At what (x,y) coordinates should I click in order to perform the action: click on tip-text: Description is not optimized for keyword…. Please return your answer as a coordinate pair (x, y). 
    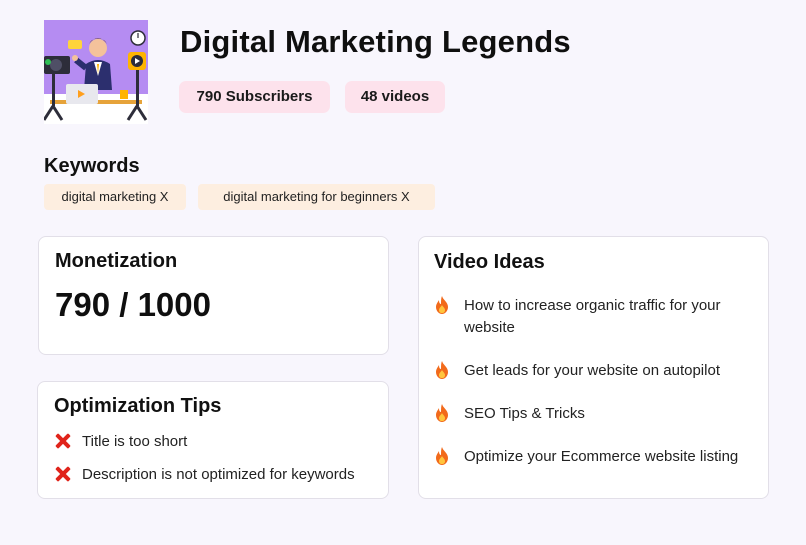
    Looking at the image, I should click on (218, 474).